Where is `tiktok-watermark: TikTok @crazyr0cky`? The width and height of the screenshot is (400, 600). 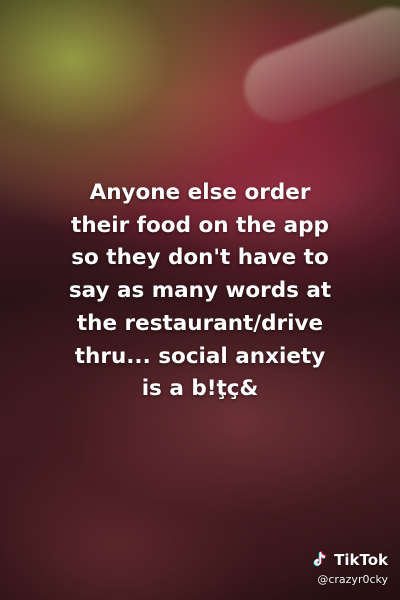 tiktok-watermark: TikTok @crazyr0cky is located at coordinates (349, 568).